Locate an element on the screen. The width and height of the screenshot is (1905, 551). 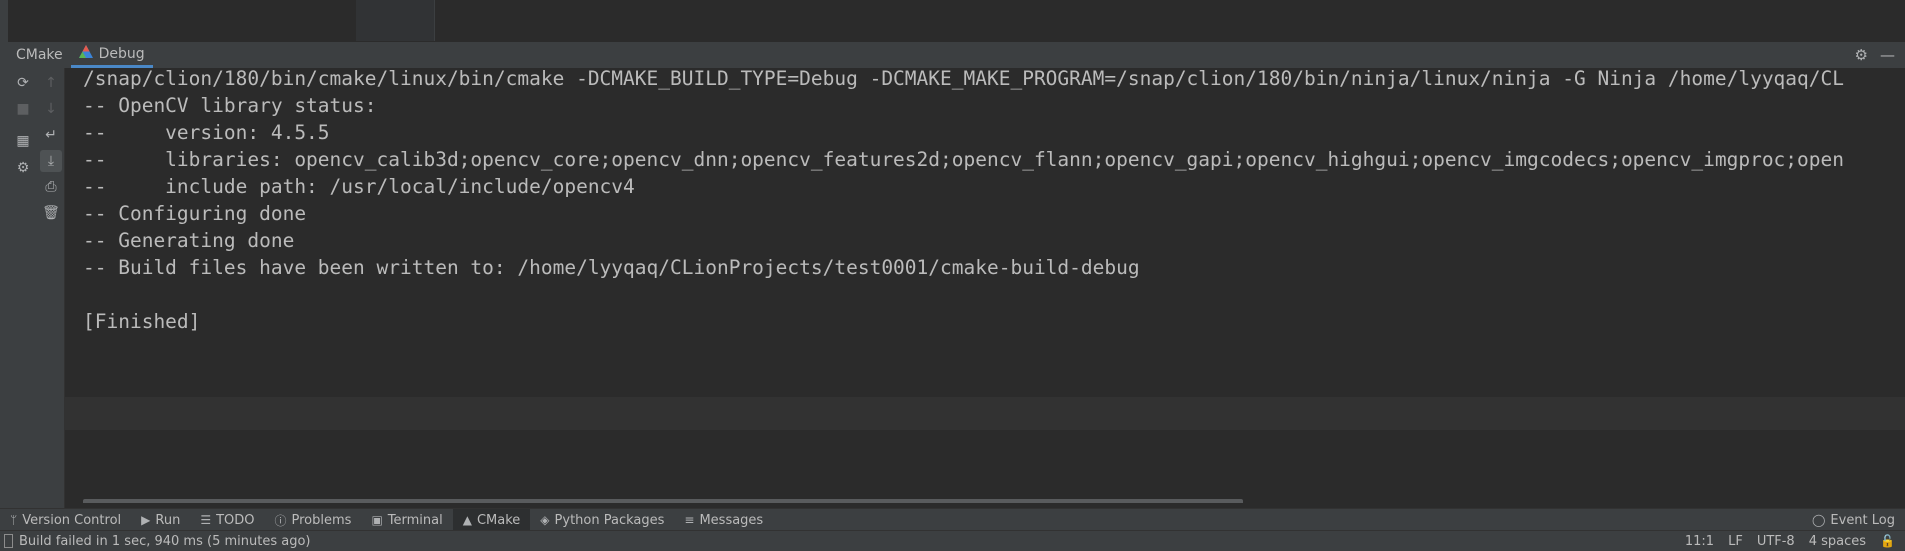
tool-problems: ⓘ Problems is located at coordinates (313, 520).